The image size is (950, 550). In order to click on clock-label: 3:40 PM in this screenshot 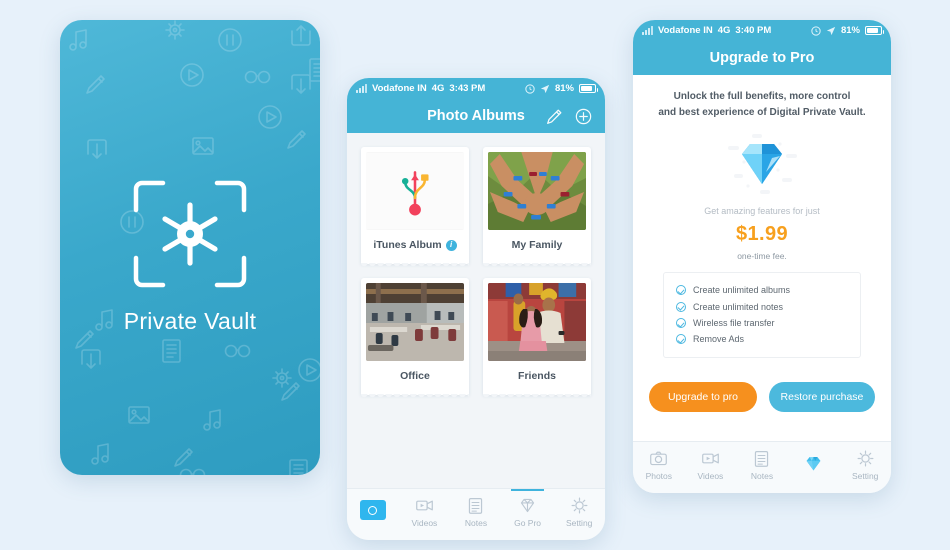, I will do `click(753, 30)`.